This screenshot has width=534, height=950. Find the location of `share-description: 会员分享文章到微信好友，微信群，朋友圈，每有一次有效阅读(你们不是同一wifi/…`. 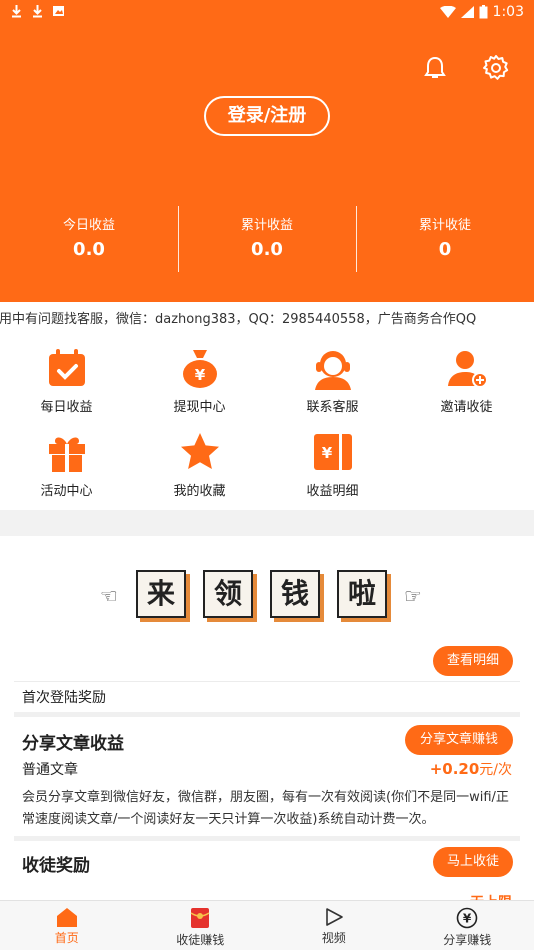

share-description: 会员分享文章到微信好友，微信群，朋友圈，每有一次有效阅读(你们不是同一wifi/… is located at coordinates (265, 808).